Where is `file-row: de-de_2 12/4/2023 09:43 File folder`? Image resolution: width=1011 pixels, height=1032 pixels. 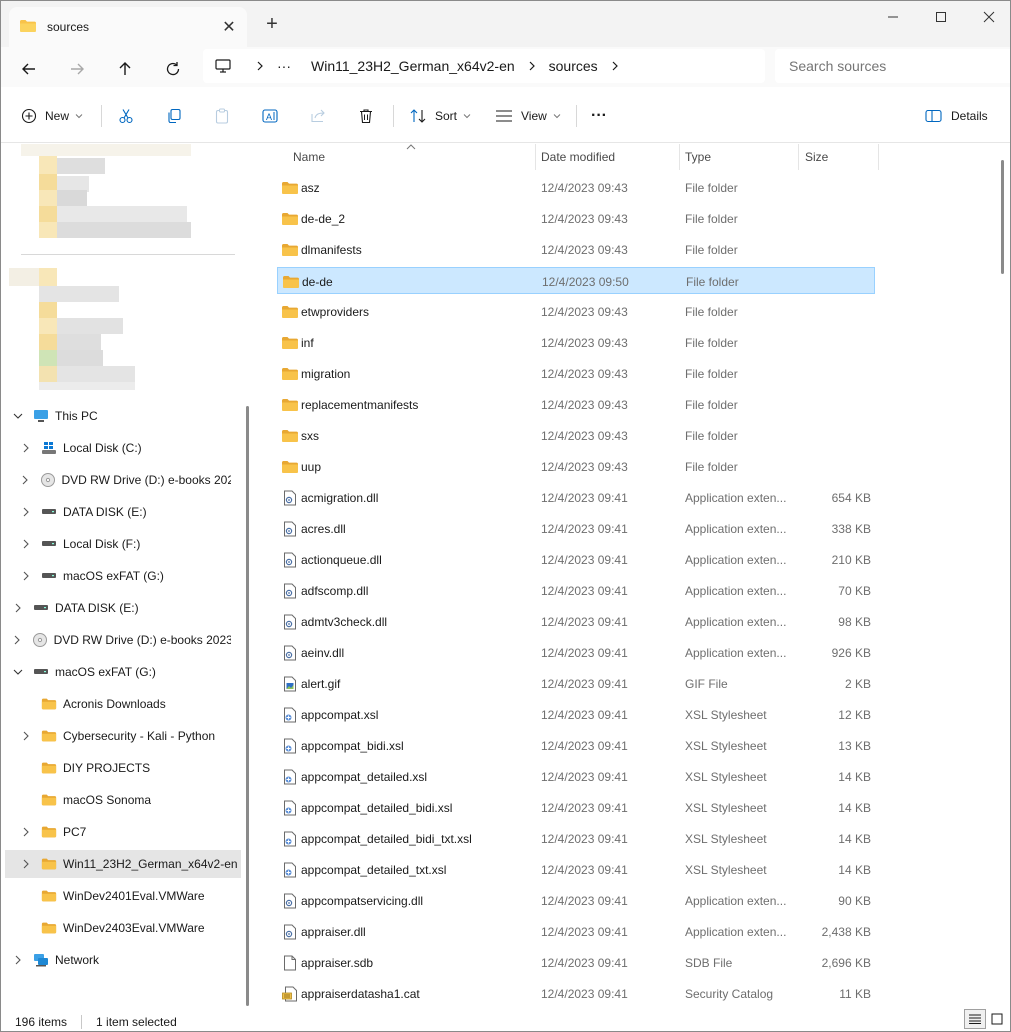
file-row: de-de_2 12/4/2023 09:43 File folder is located at coordinates (576, 218).